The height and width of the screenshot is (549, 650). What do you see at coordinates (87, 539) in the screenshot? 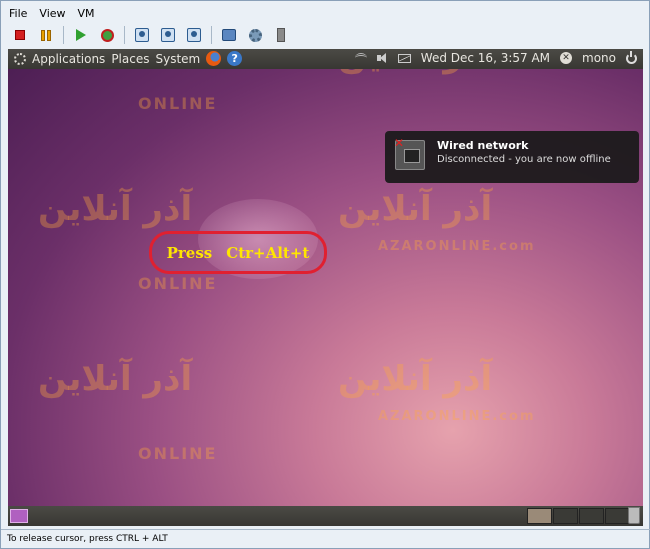
I see `status-text: To release cursor, press CTRL + ALT` at bounding box center [87, 539].